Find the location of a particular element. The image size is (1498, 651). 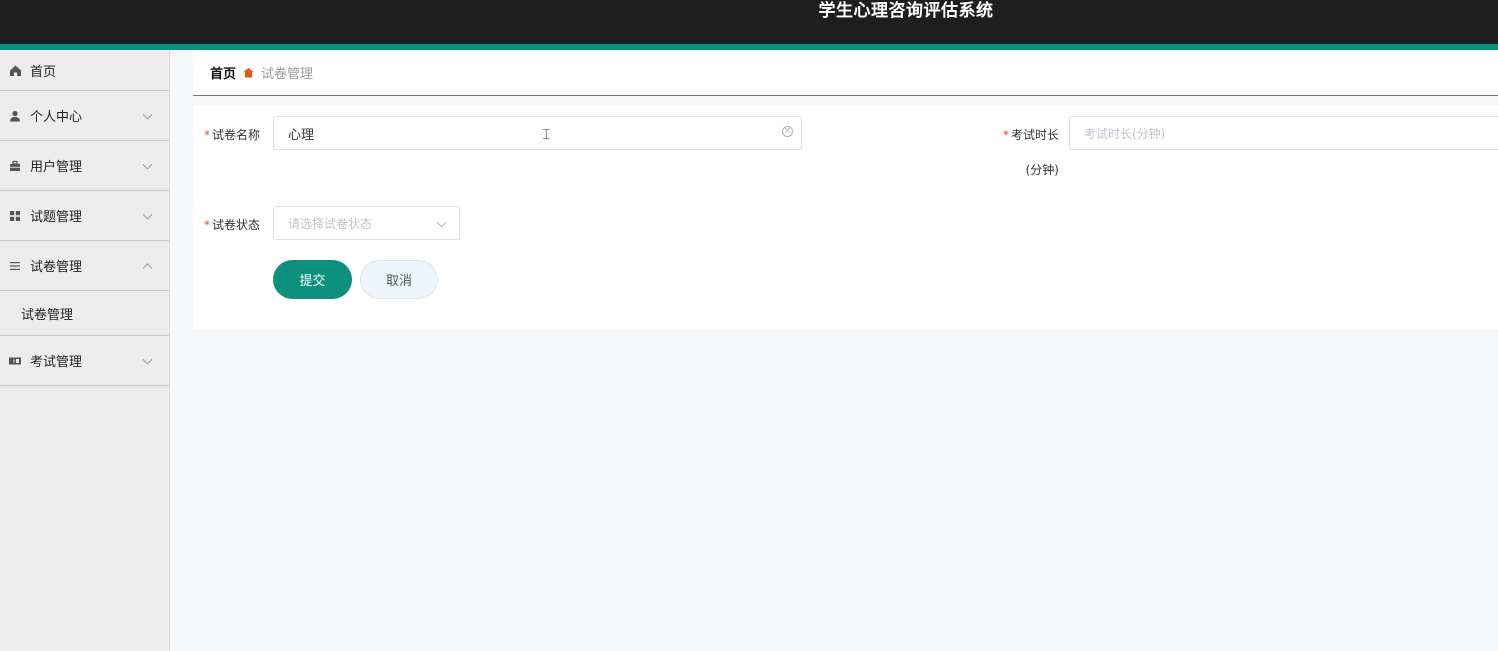

user-icon is located at coordinates (15, 116).